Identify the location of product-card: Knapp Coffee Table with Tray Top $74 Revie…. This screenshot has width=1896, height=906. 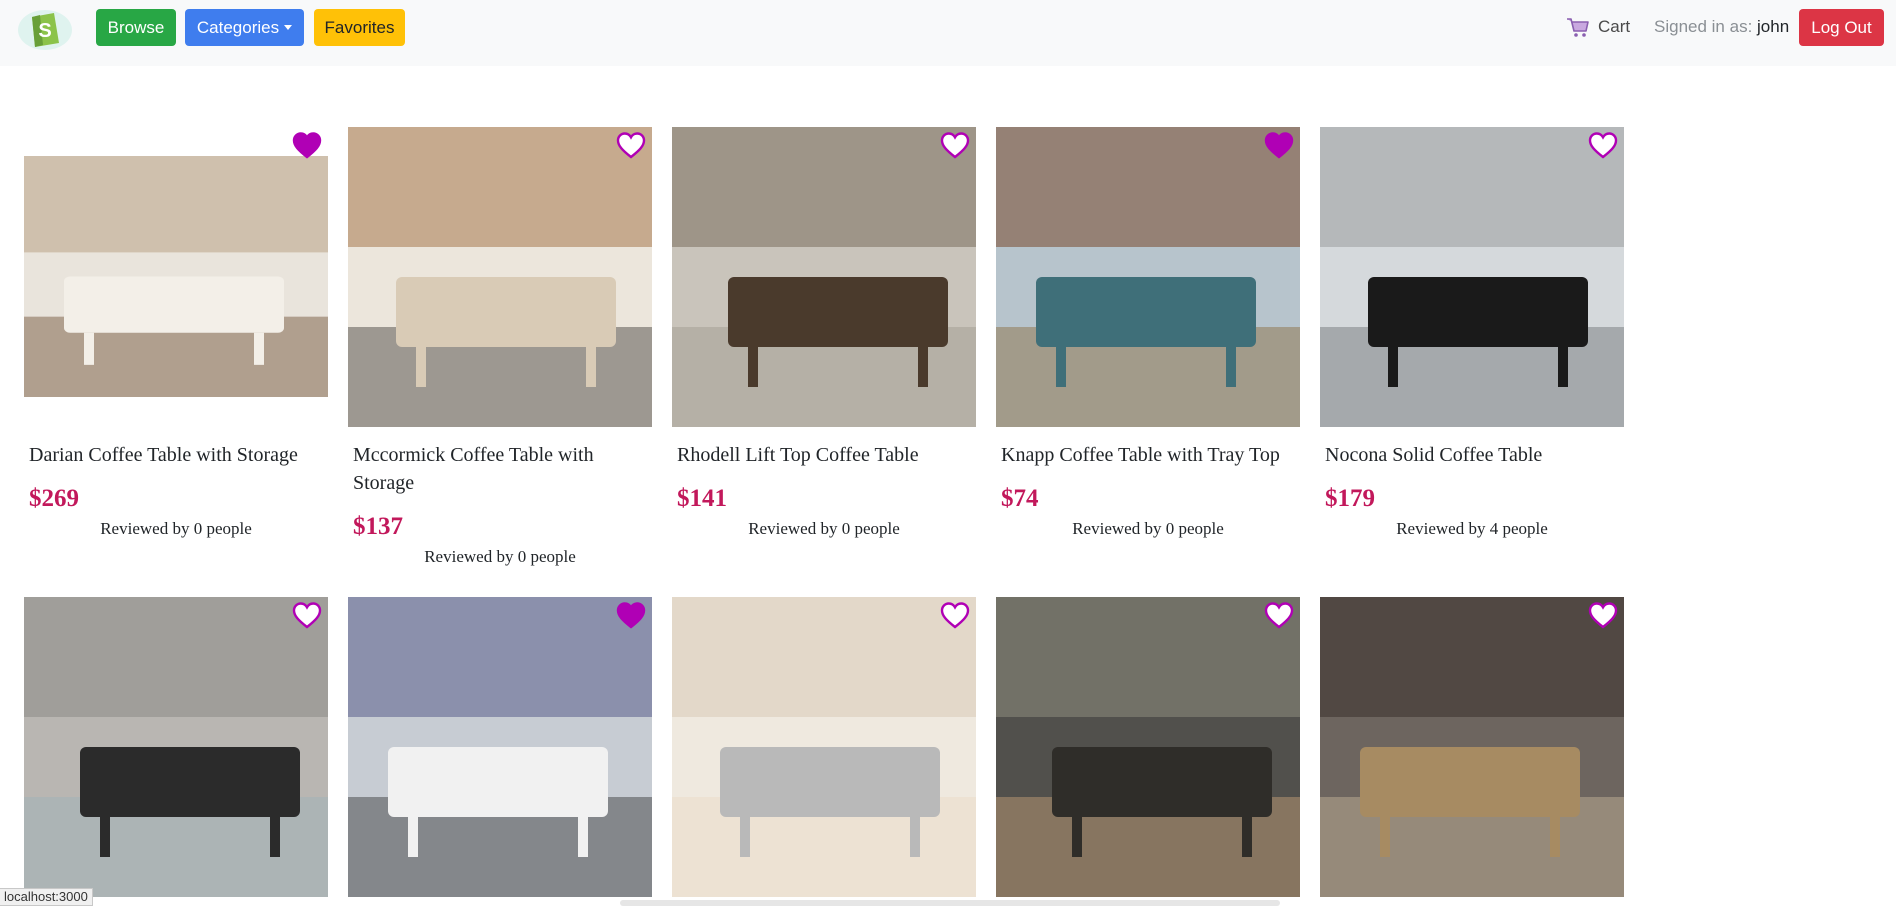
(1148, 352).